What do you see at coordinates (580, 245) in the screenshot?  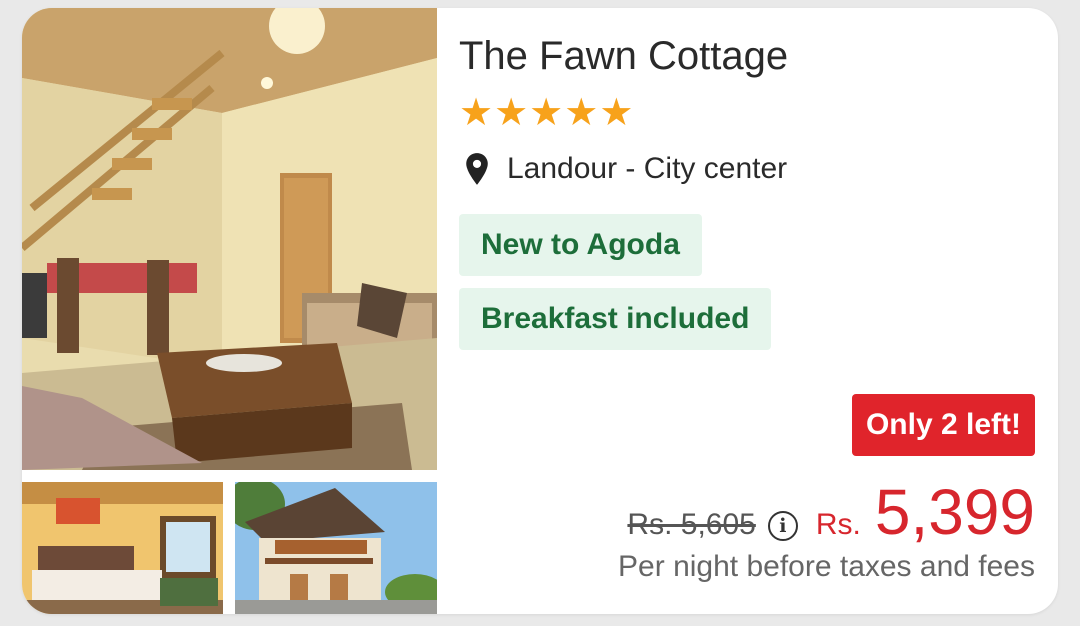 I see `new-to-agoda-badge: New to Agoda` at bounding box center [580, 245].